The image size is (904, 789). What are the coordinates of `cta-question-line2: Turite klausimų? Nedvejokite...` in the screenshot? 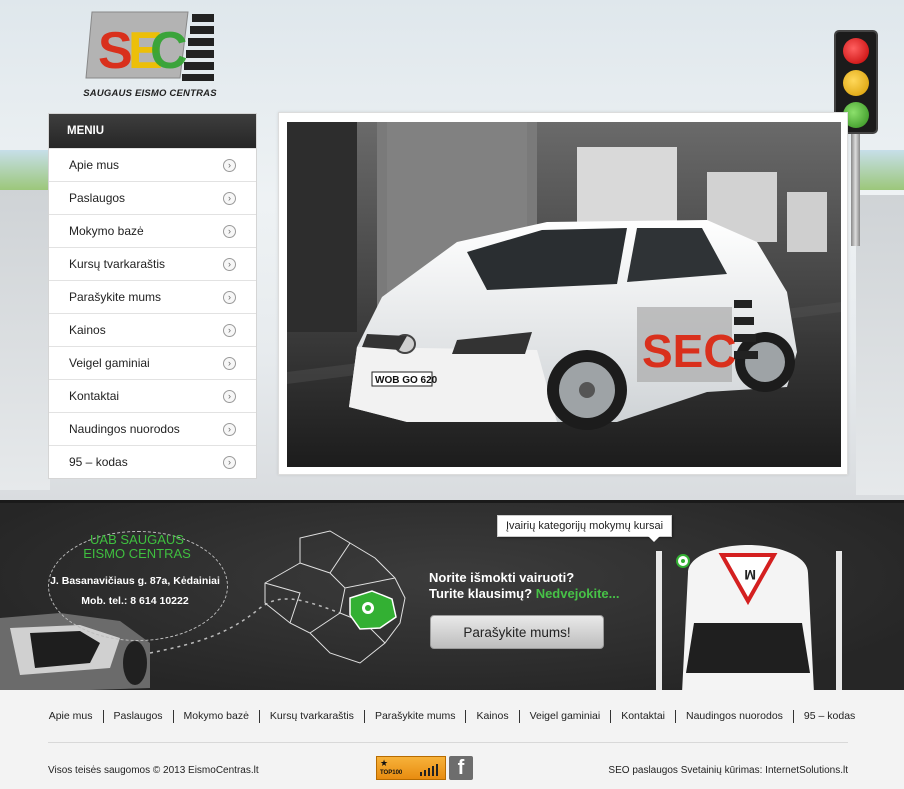 It's located at (524, 594).